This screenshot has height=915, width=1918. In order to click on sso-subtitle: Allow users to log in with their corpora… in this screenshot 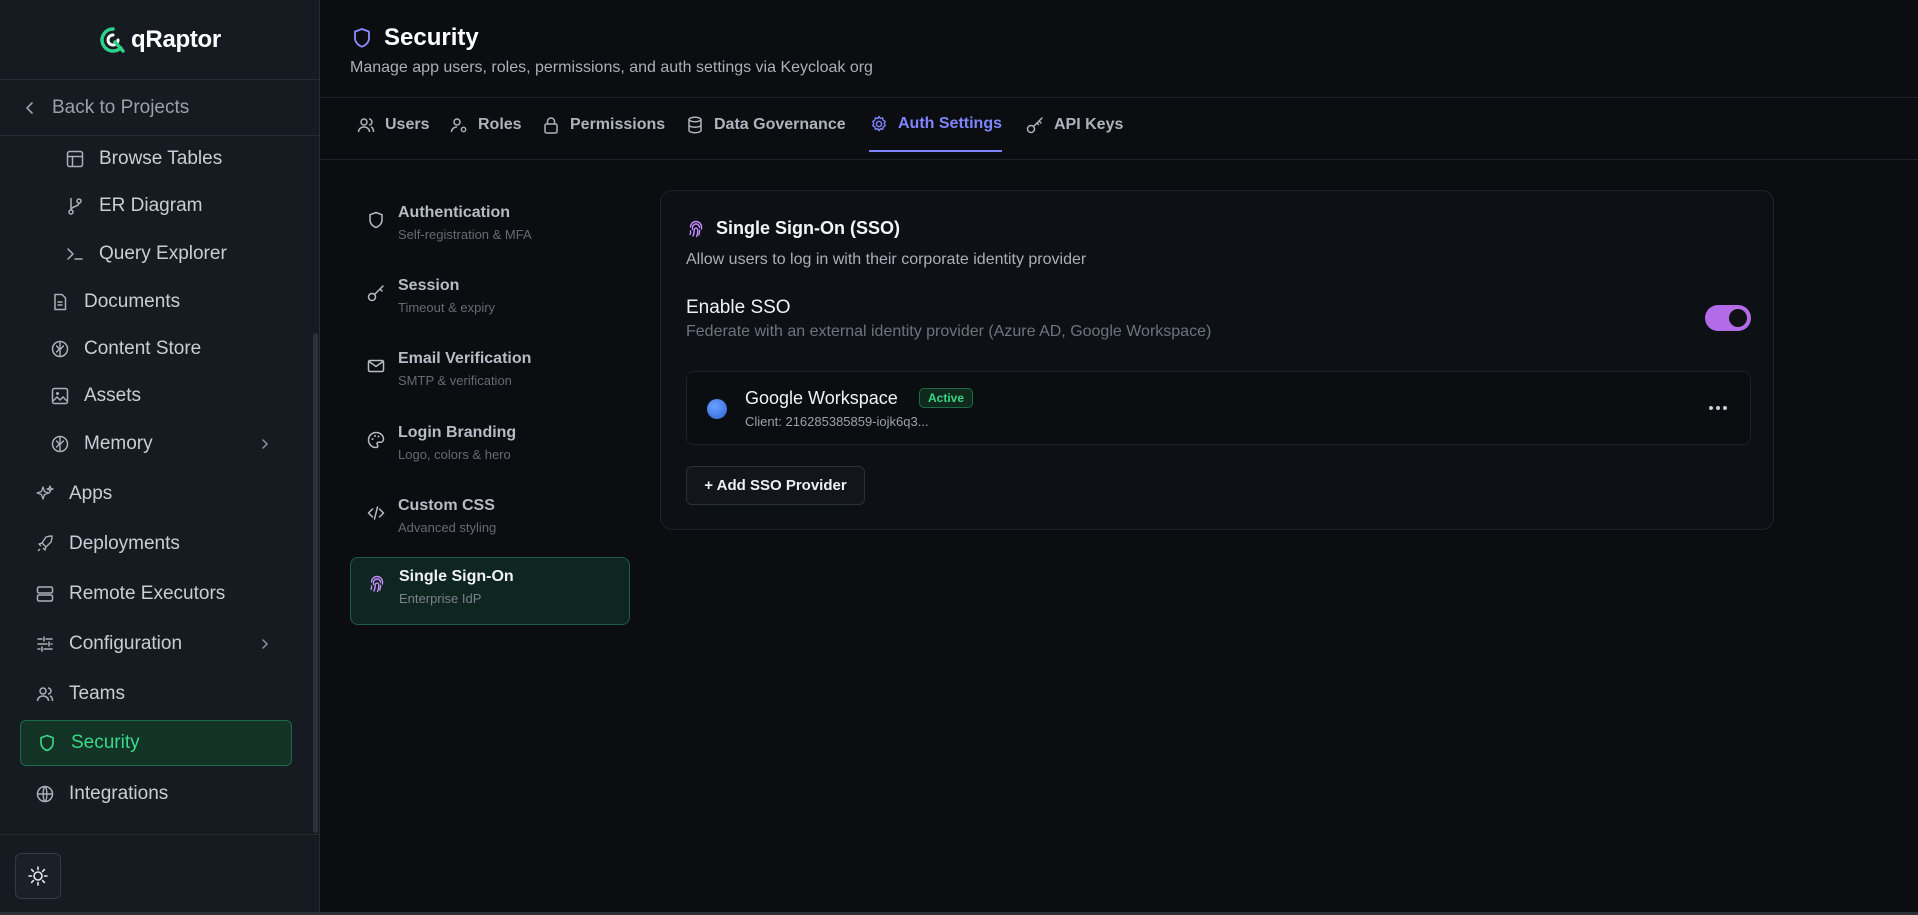, I will do `click(886, 259)`.